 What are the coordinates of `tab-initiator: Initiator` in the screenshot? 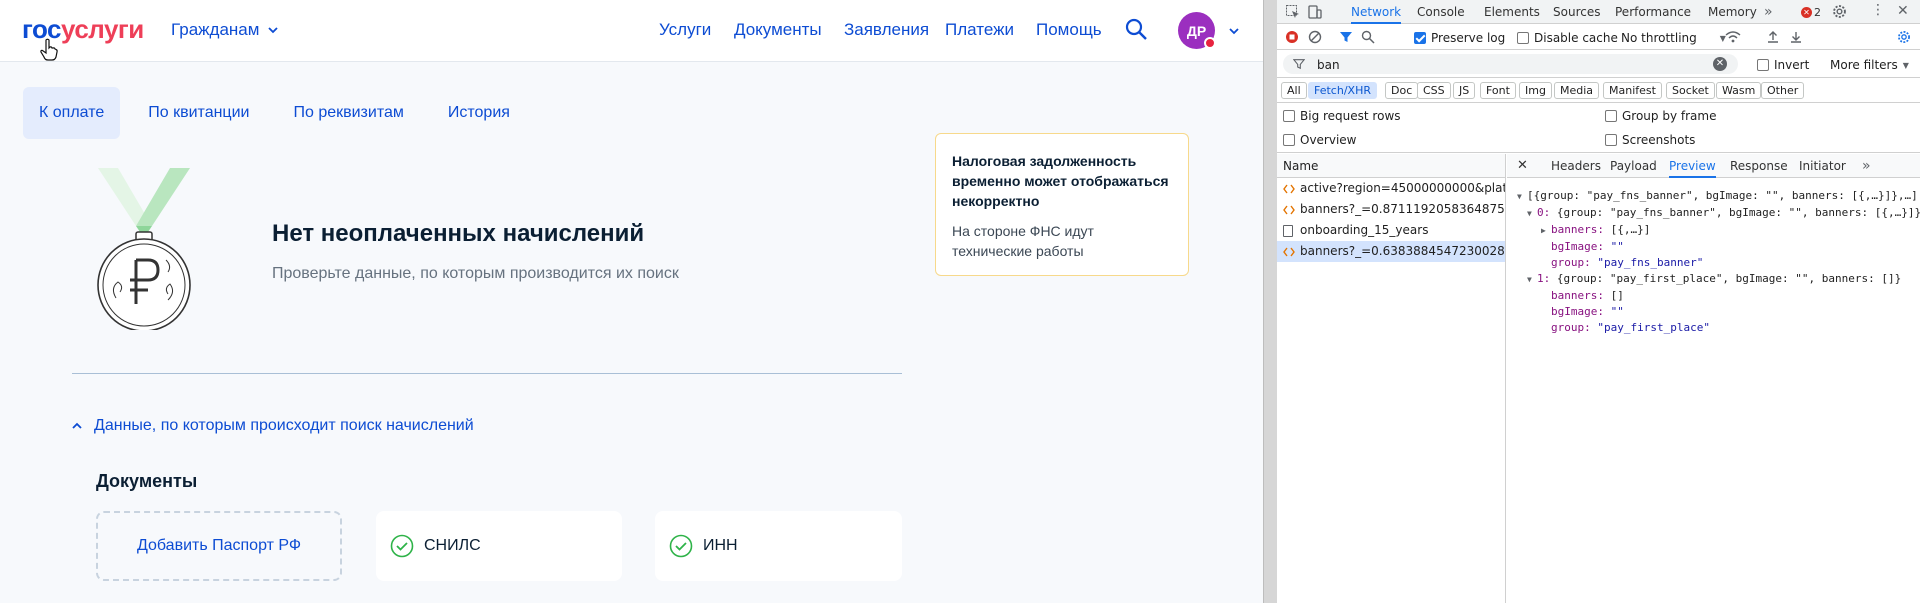 It's located at (1822, 166).